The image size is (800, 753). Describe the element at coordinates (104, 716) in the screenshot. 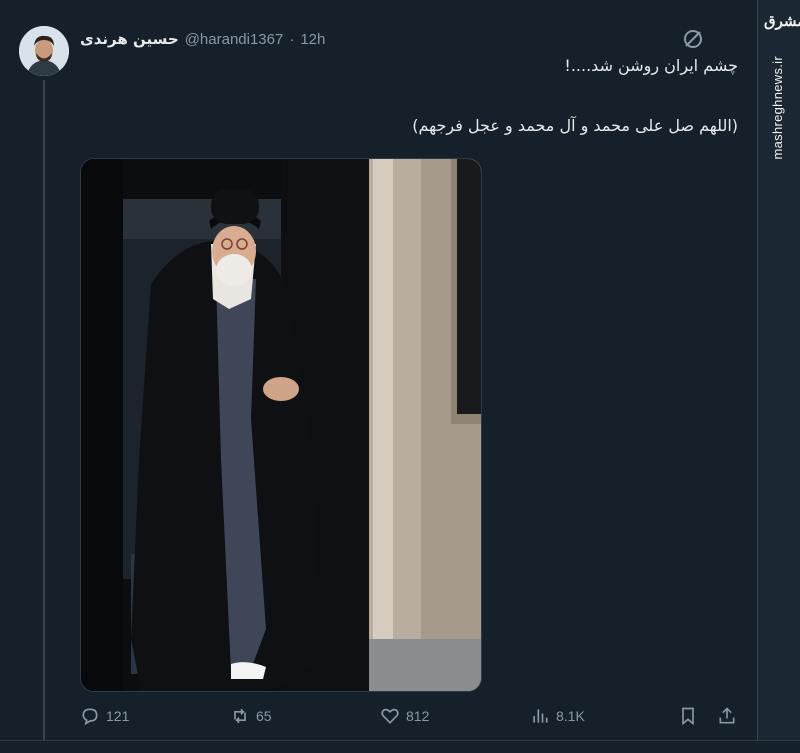

I see `reply-button: 121` at that location.